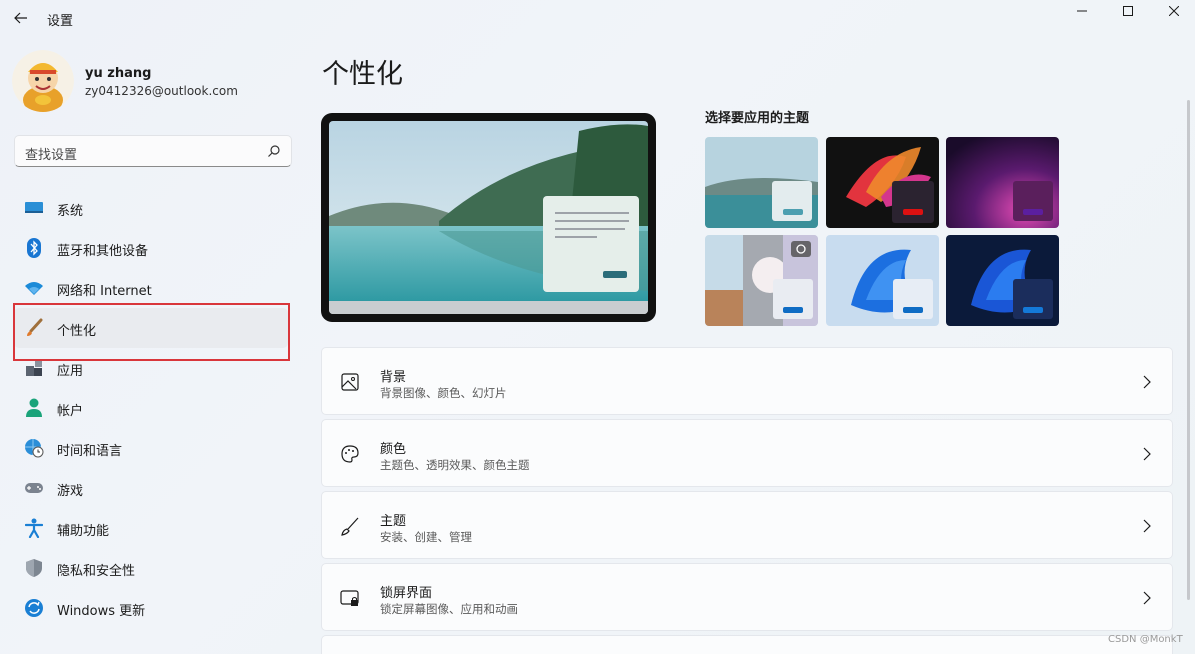 The width and height of the screenshot is (1195, 654). Describe the element at coordinates (103, 251) in the screenshot. I see `sidebar-item-label: 蓝牙和其他设备` at that location.